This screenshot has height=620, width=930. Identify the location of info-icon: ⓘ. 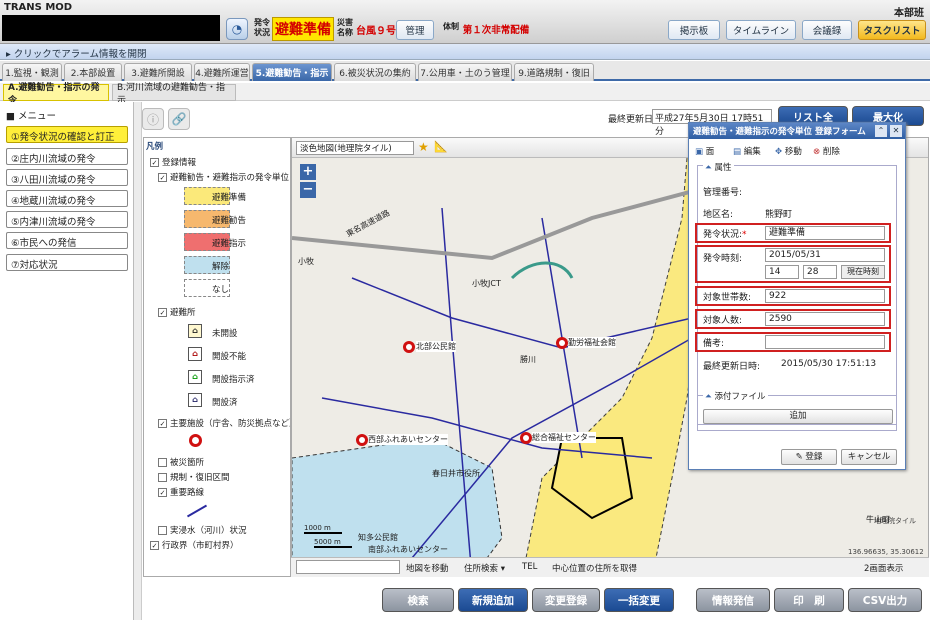
(153, 119).